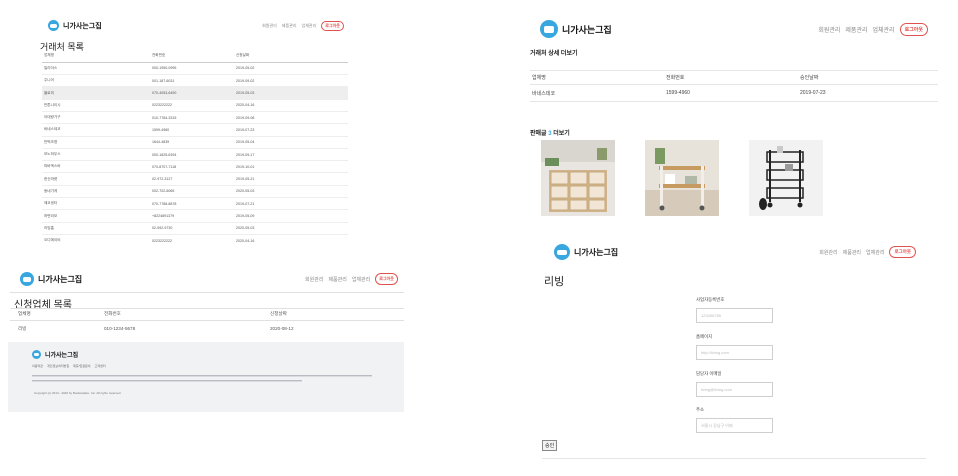 This screenshot has height=476, width=958. What do you see at coordinates (291, 216) in the screenshot?
I see `request-date: 2019-05-09` at bounding box center [291, 216].